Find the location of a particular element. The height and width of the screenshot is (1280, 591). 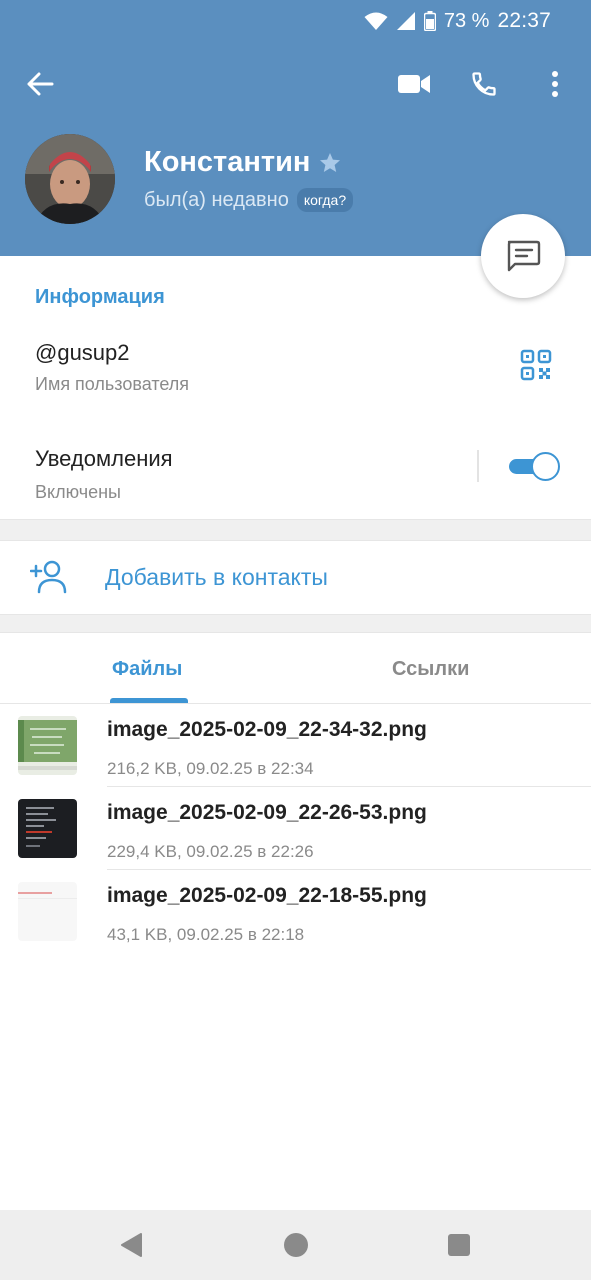

notifications-label: Уведомления is located at coordinates (104, 459).